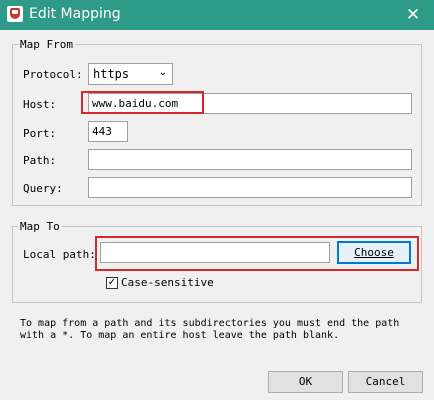 The image size is (434, 400). I want to click on choose-button: Choose, so click(374, 252).